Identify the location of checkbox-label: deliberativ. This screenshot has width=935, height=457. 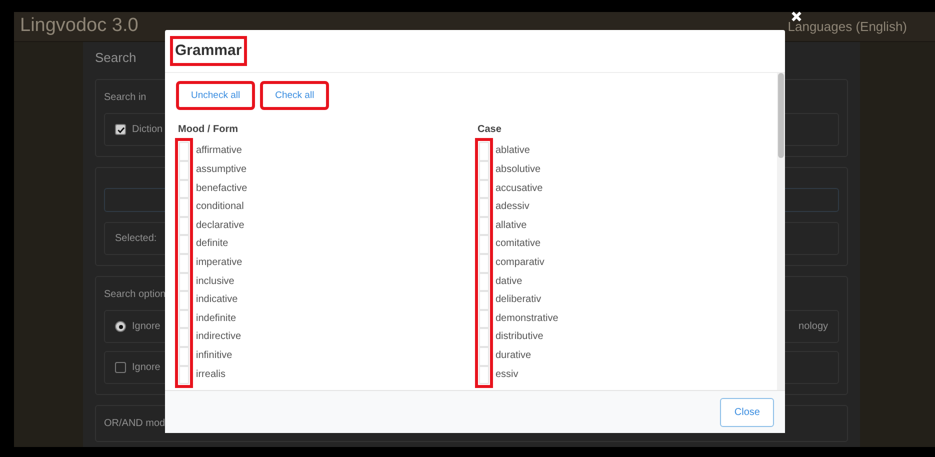
(519, 300).